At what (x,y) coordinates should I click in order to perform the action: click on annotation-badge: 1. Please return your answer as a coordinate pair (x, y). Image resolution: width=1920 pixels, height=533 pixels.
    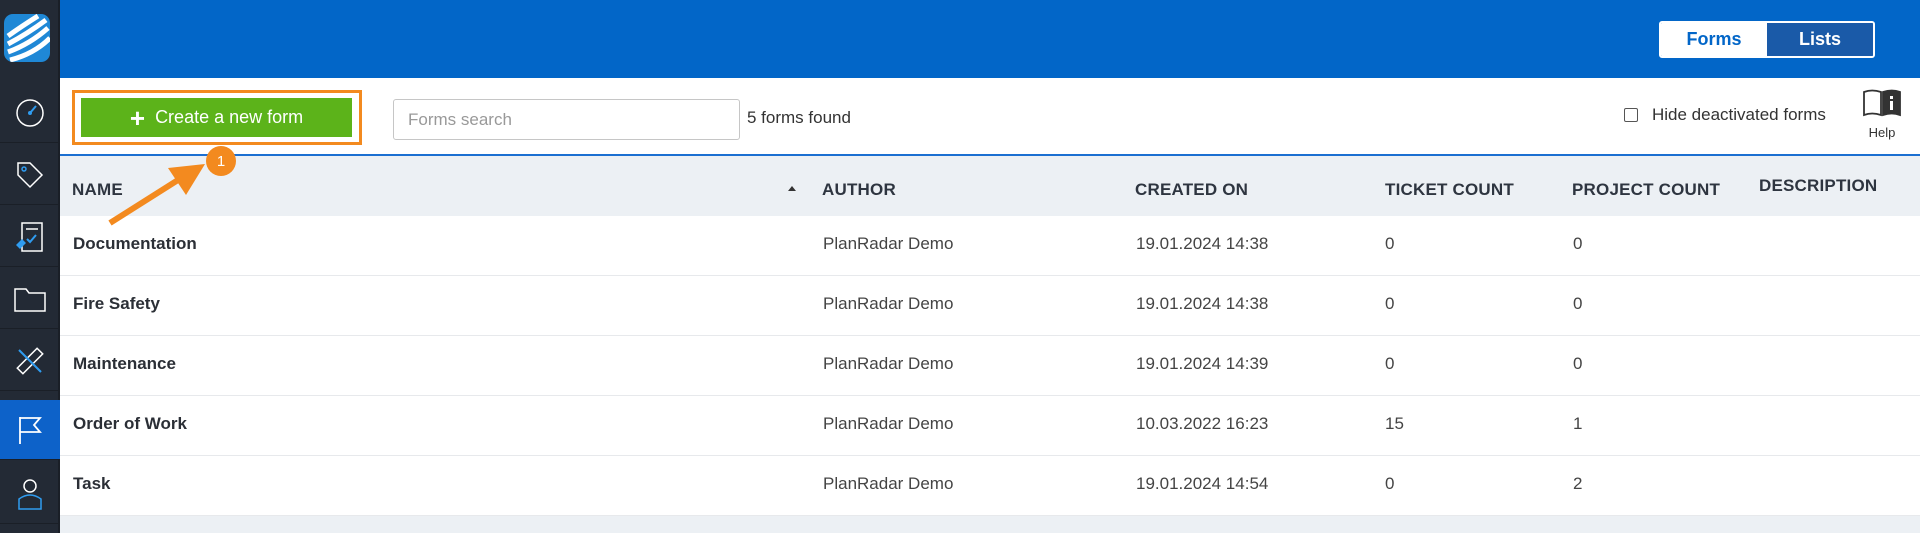
    Looking at the image, I should click on (221, 161).